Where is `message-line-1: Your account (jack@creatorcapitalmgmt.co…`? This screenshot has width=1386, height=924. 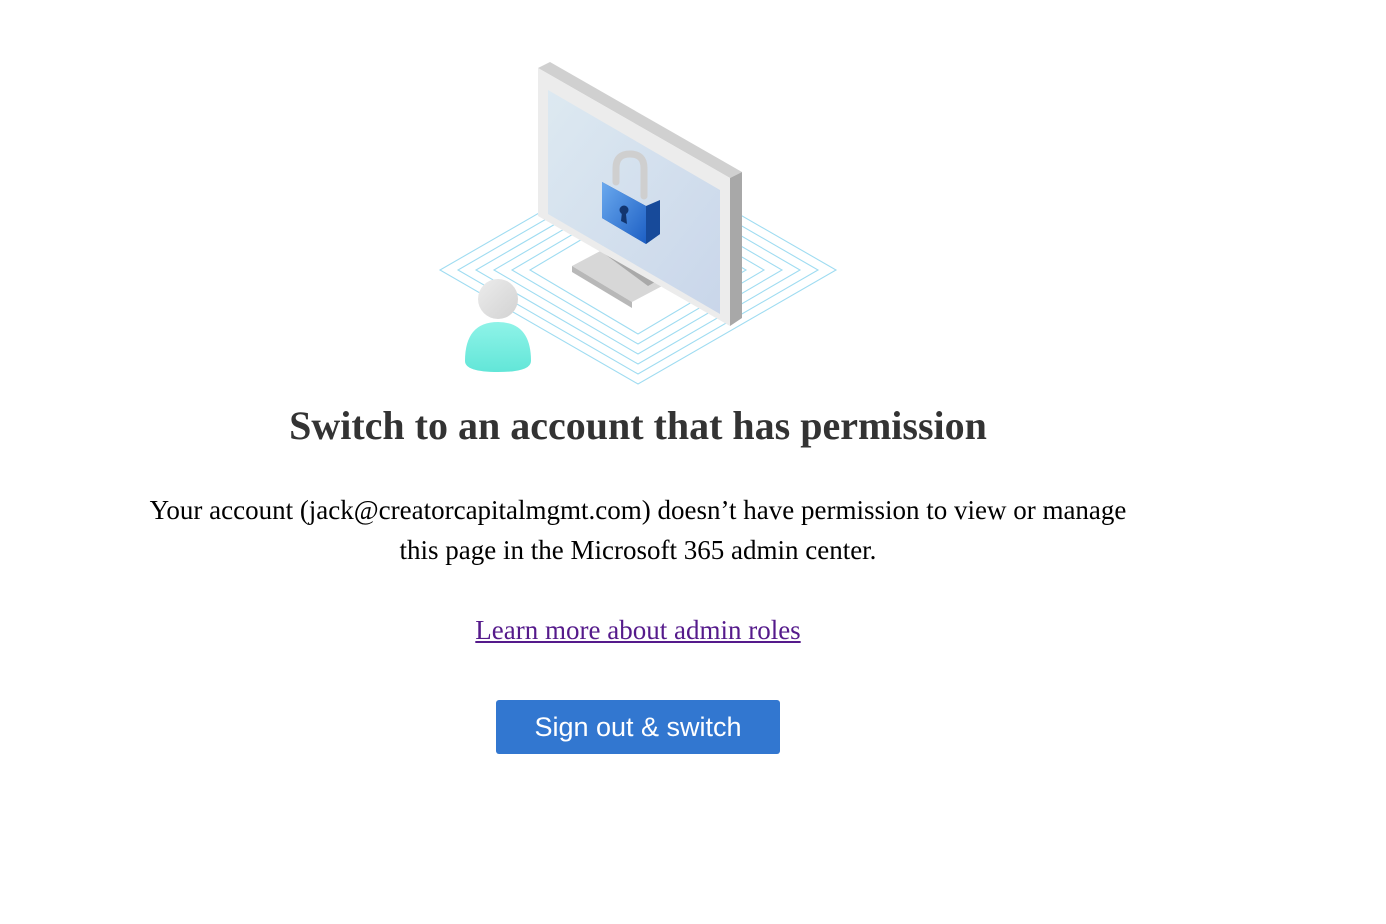
message-line-1: Your account (jack@creatorcapitalmgmt.co… is located at coordinates (638, 510).